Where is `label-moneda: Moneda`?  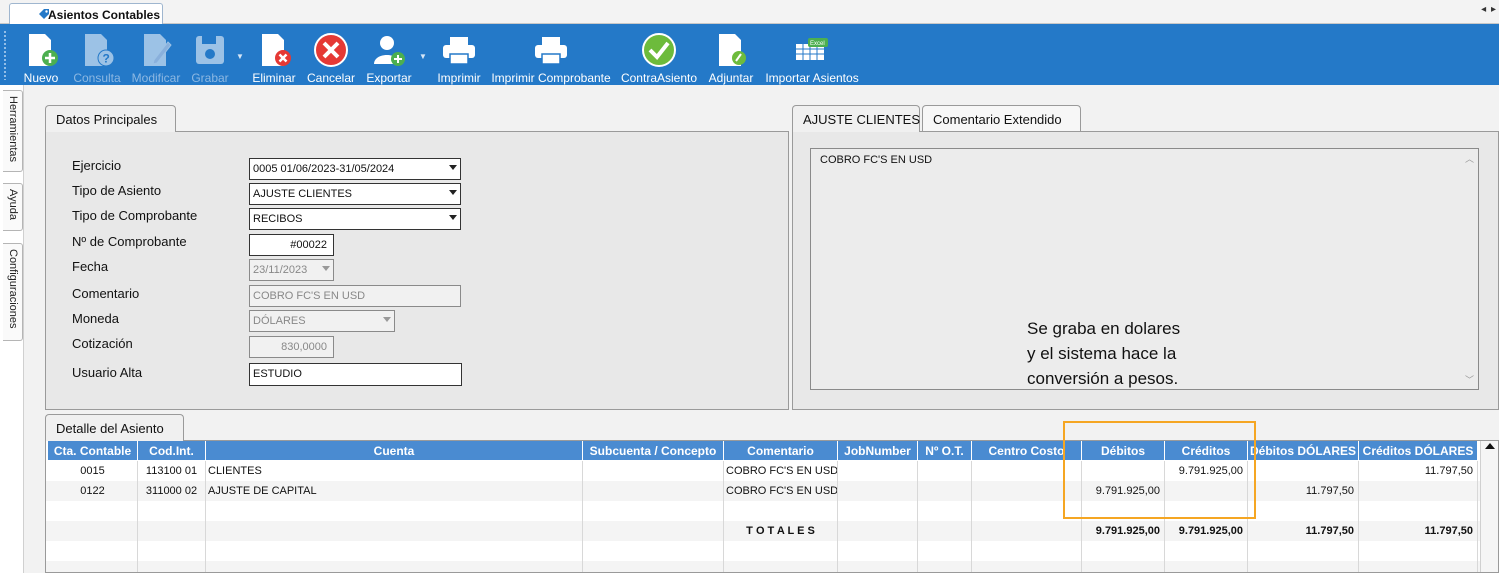 label-moneda: Moneda is located at coordinates (95, 318).